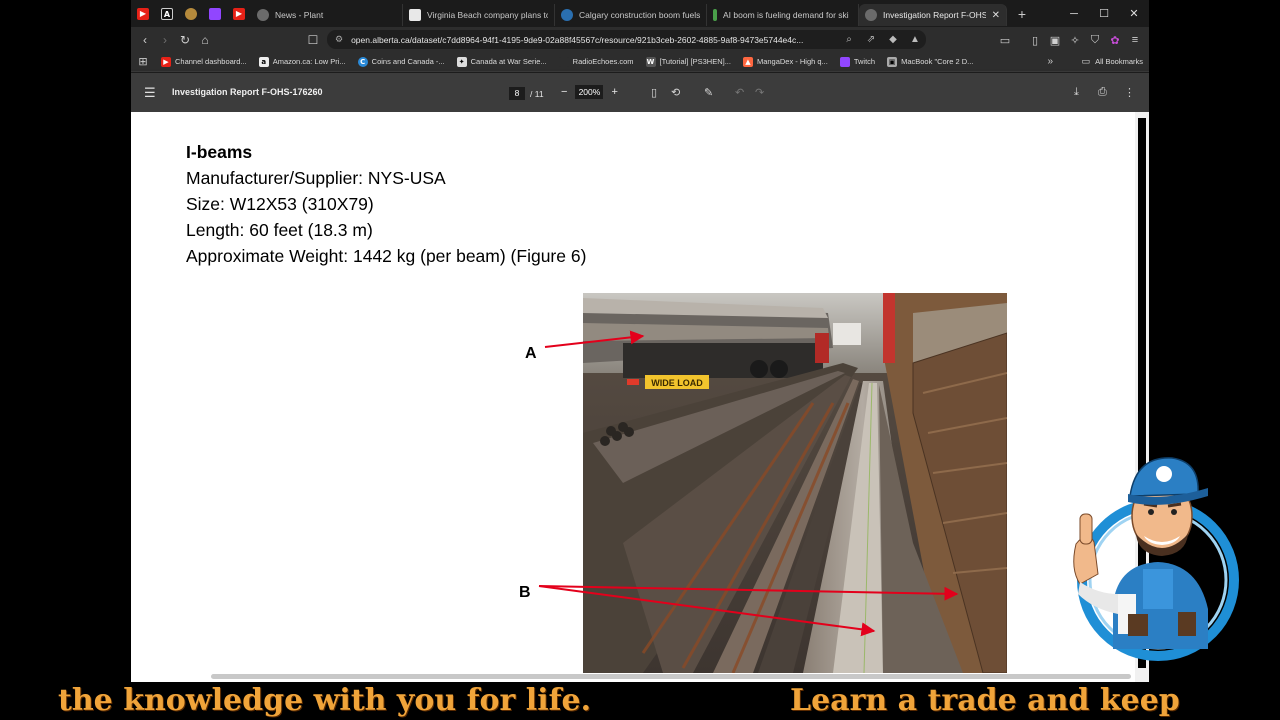 Image resolution: width=1280 pixels, height=720 pixels. Describe the element at coordinates (205, 40) in the screenshot. I see `home-button: ⌂` at that location.